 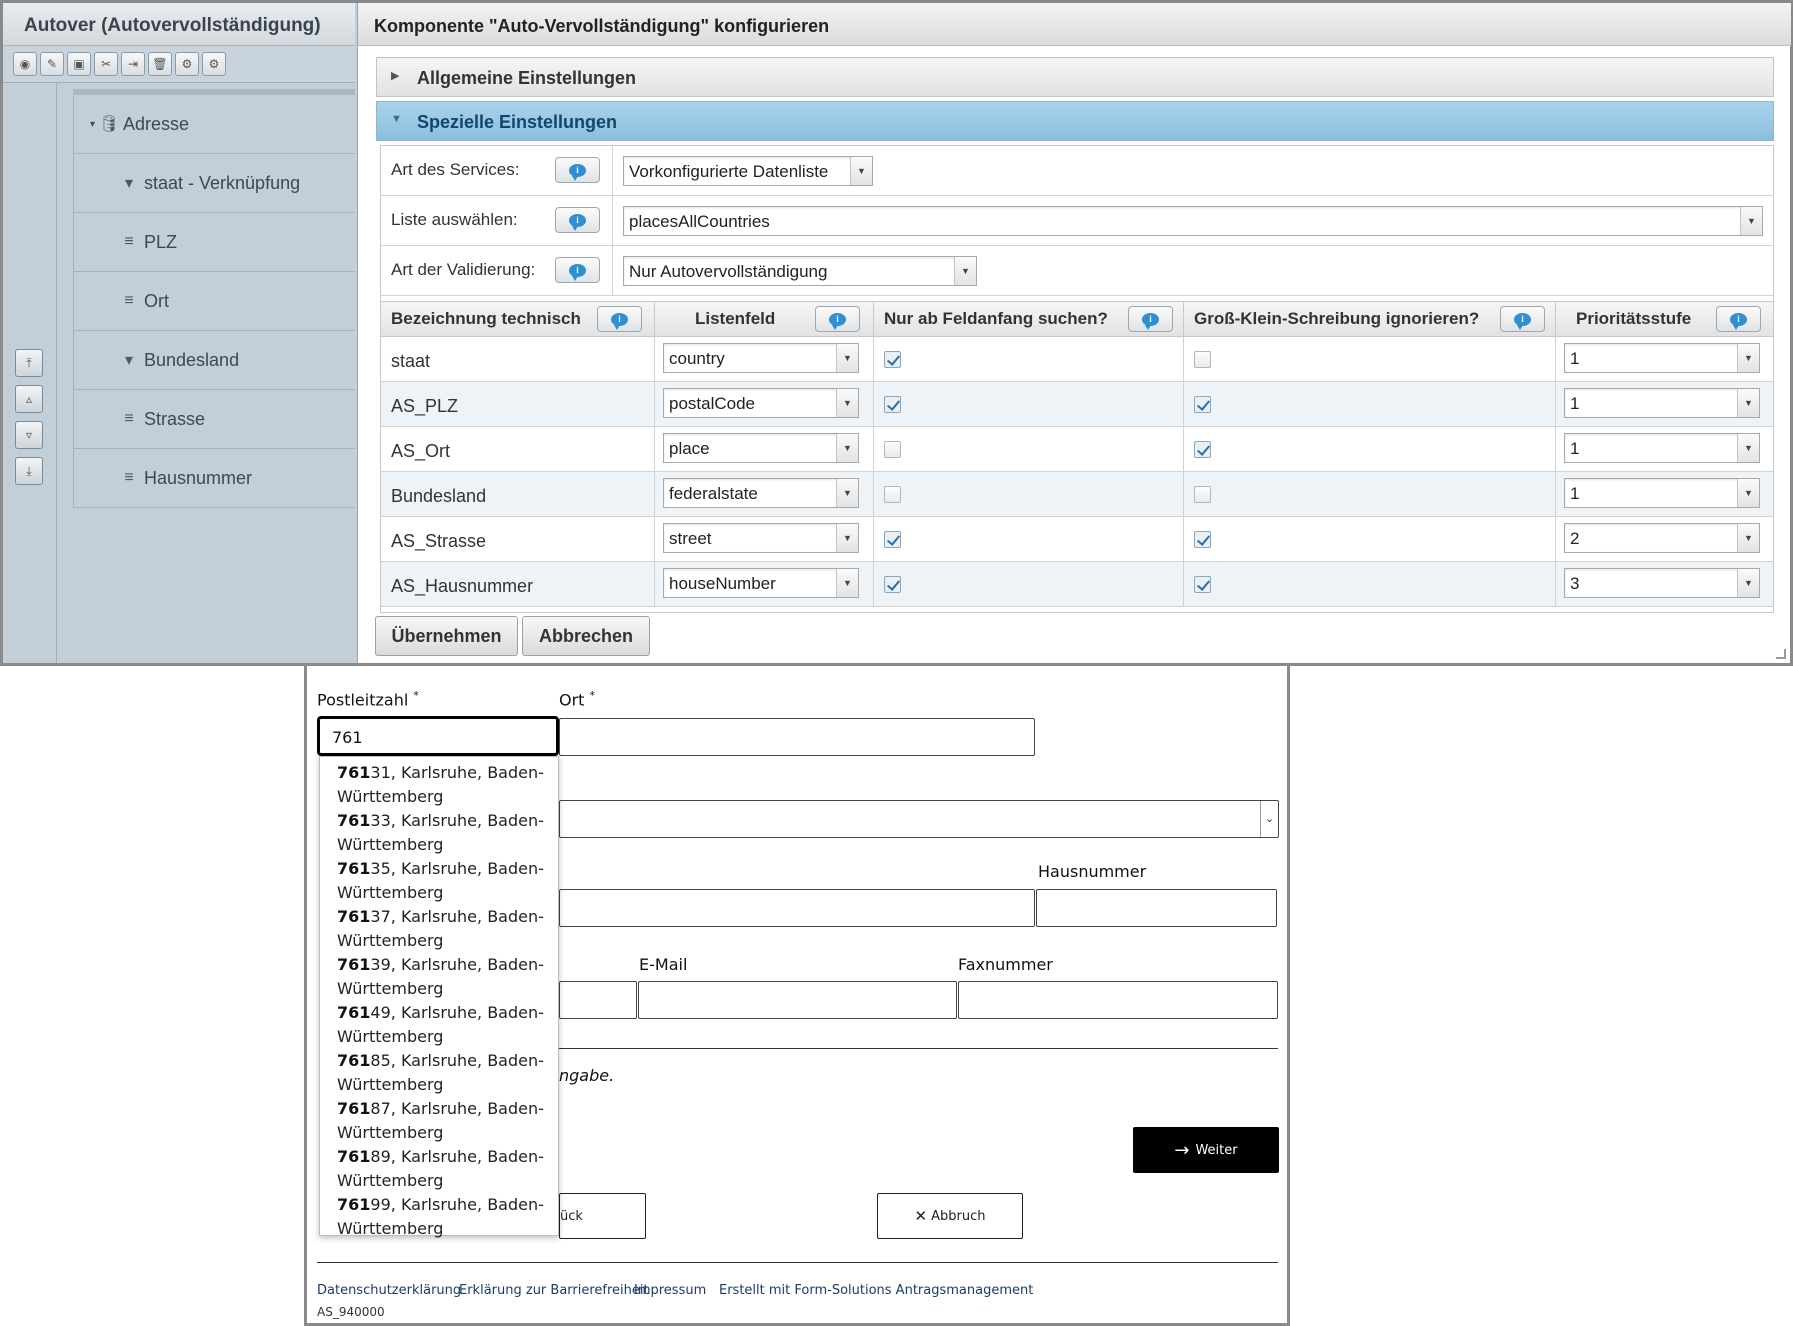 What do you see at coordinates (160, 64) in the screenshot?
I see `trash-icon: 🗑` at bounding box center [160, 64].